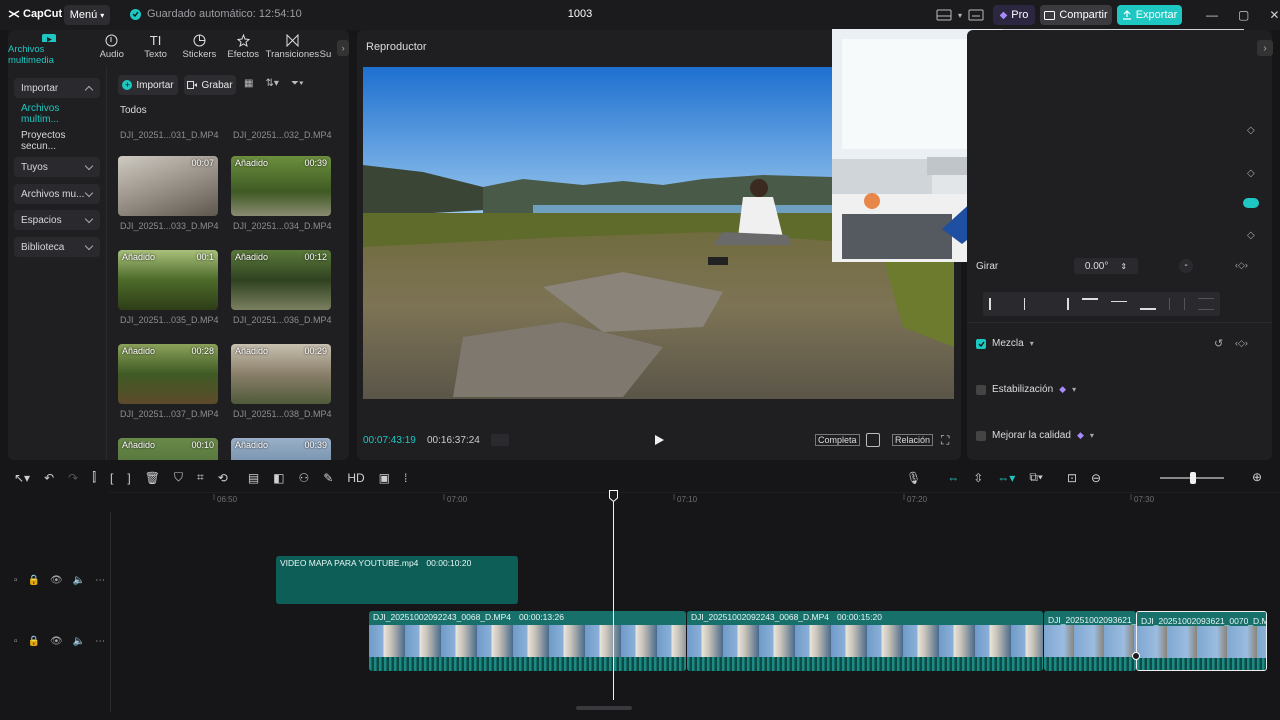 The image size is (1280, 720). What do you see at coordinates (1274, 15) in the screenshot?
I see `close-icon: ✕` at bounding box center [1274, 15].